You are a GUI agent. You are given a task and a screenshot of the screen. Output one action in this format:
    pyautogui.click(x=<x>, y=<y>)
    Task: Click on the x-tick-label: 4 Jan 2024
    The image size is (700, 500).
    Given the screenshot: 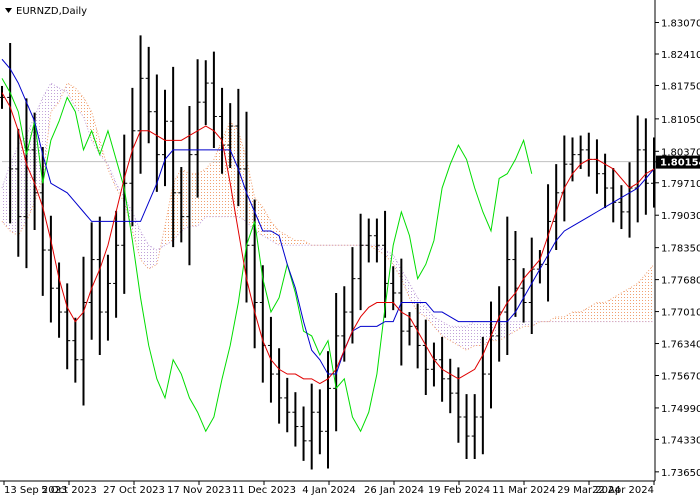 What is the action you would take?
    pyautogui.click(x=329, y=490)
    